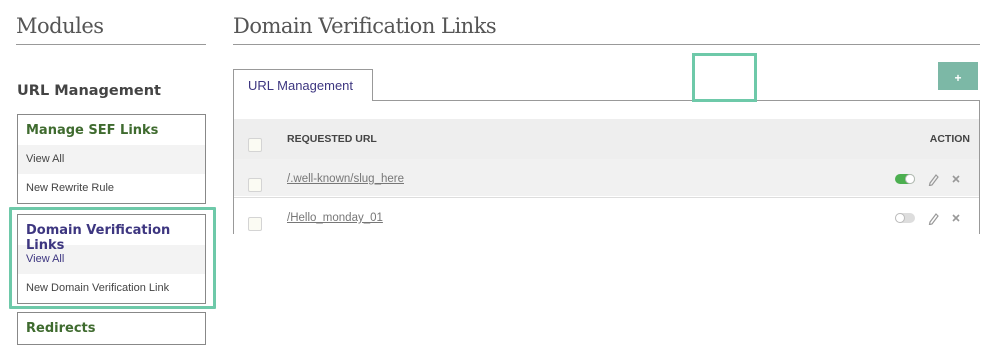  Describe the element at coordinates (89, 91) in the screenshot. I see `section-title: URL Management` at that location.